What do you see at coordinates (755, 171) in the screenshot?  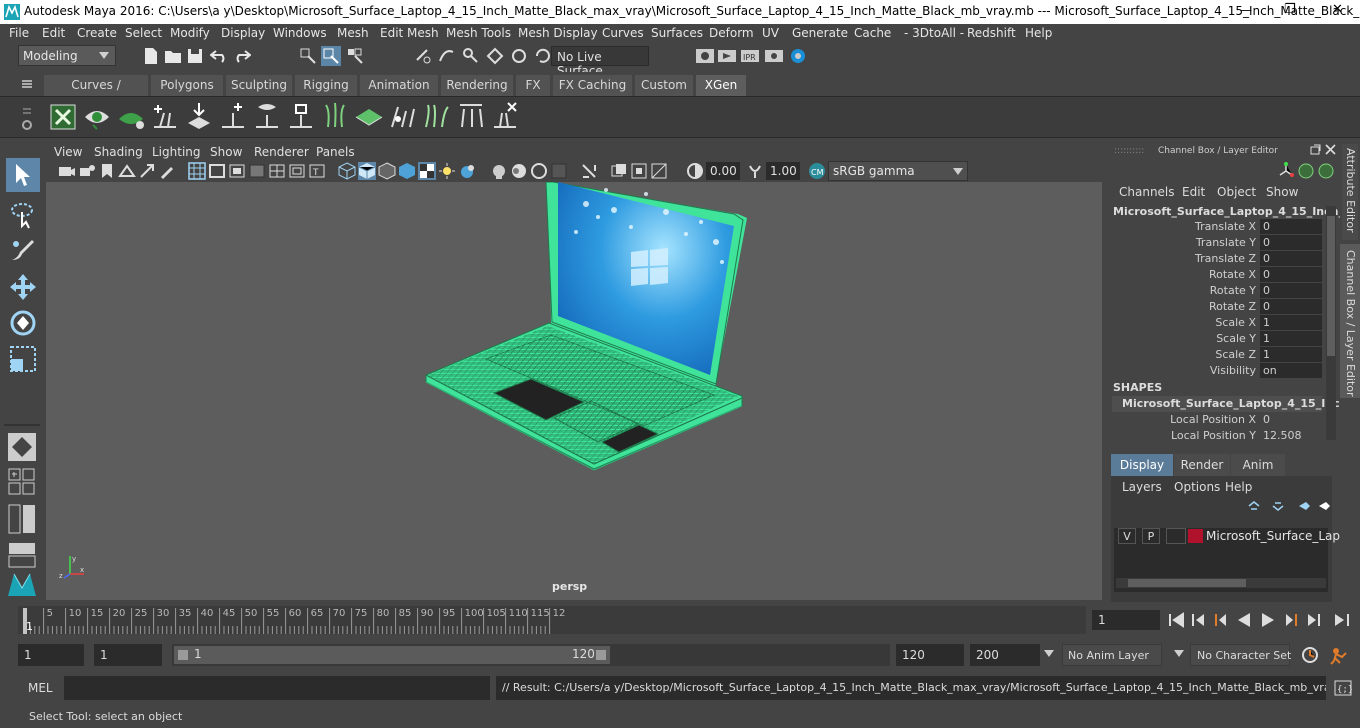 I see `gamma-icon` at bounding box center [755, 171].